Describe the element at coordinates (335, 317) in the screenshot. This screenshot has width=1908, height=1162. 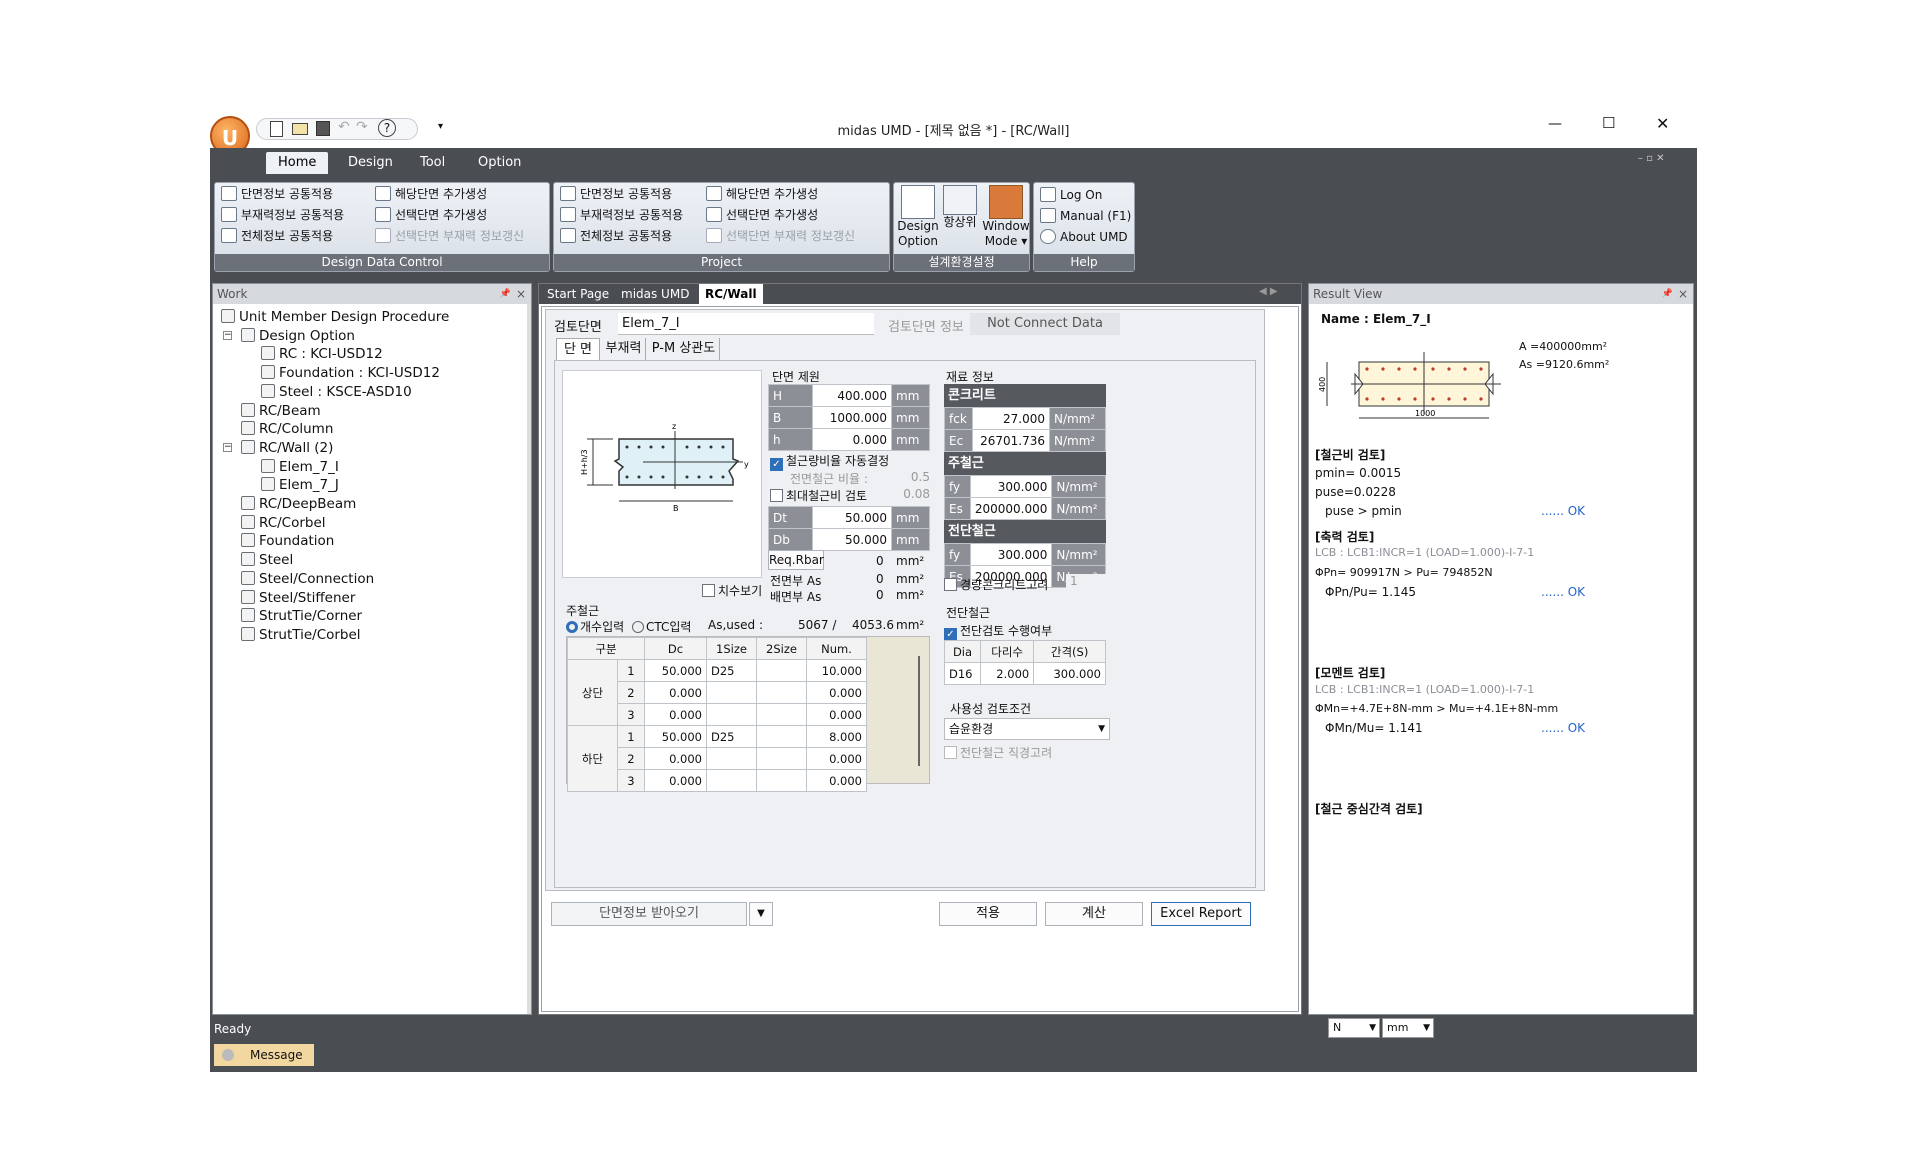
I see `tree-item: Unit Member Design Procedure` at that location.